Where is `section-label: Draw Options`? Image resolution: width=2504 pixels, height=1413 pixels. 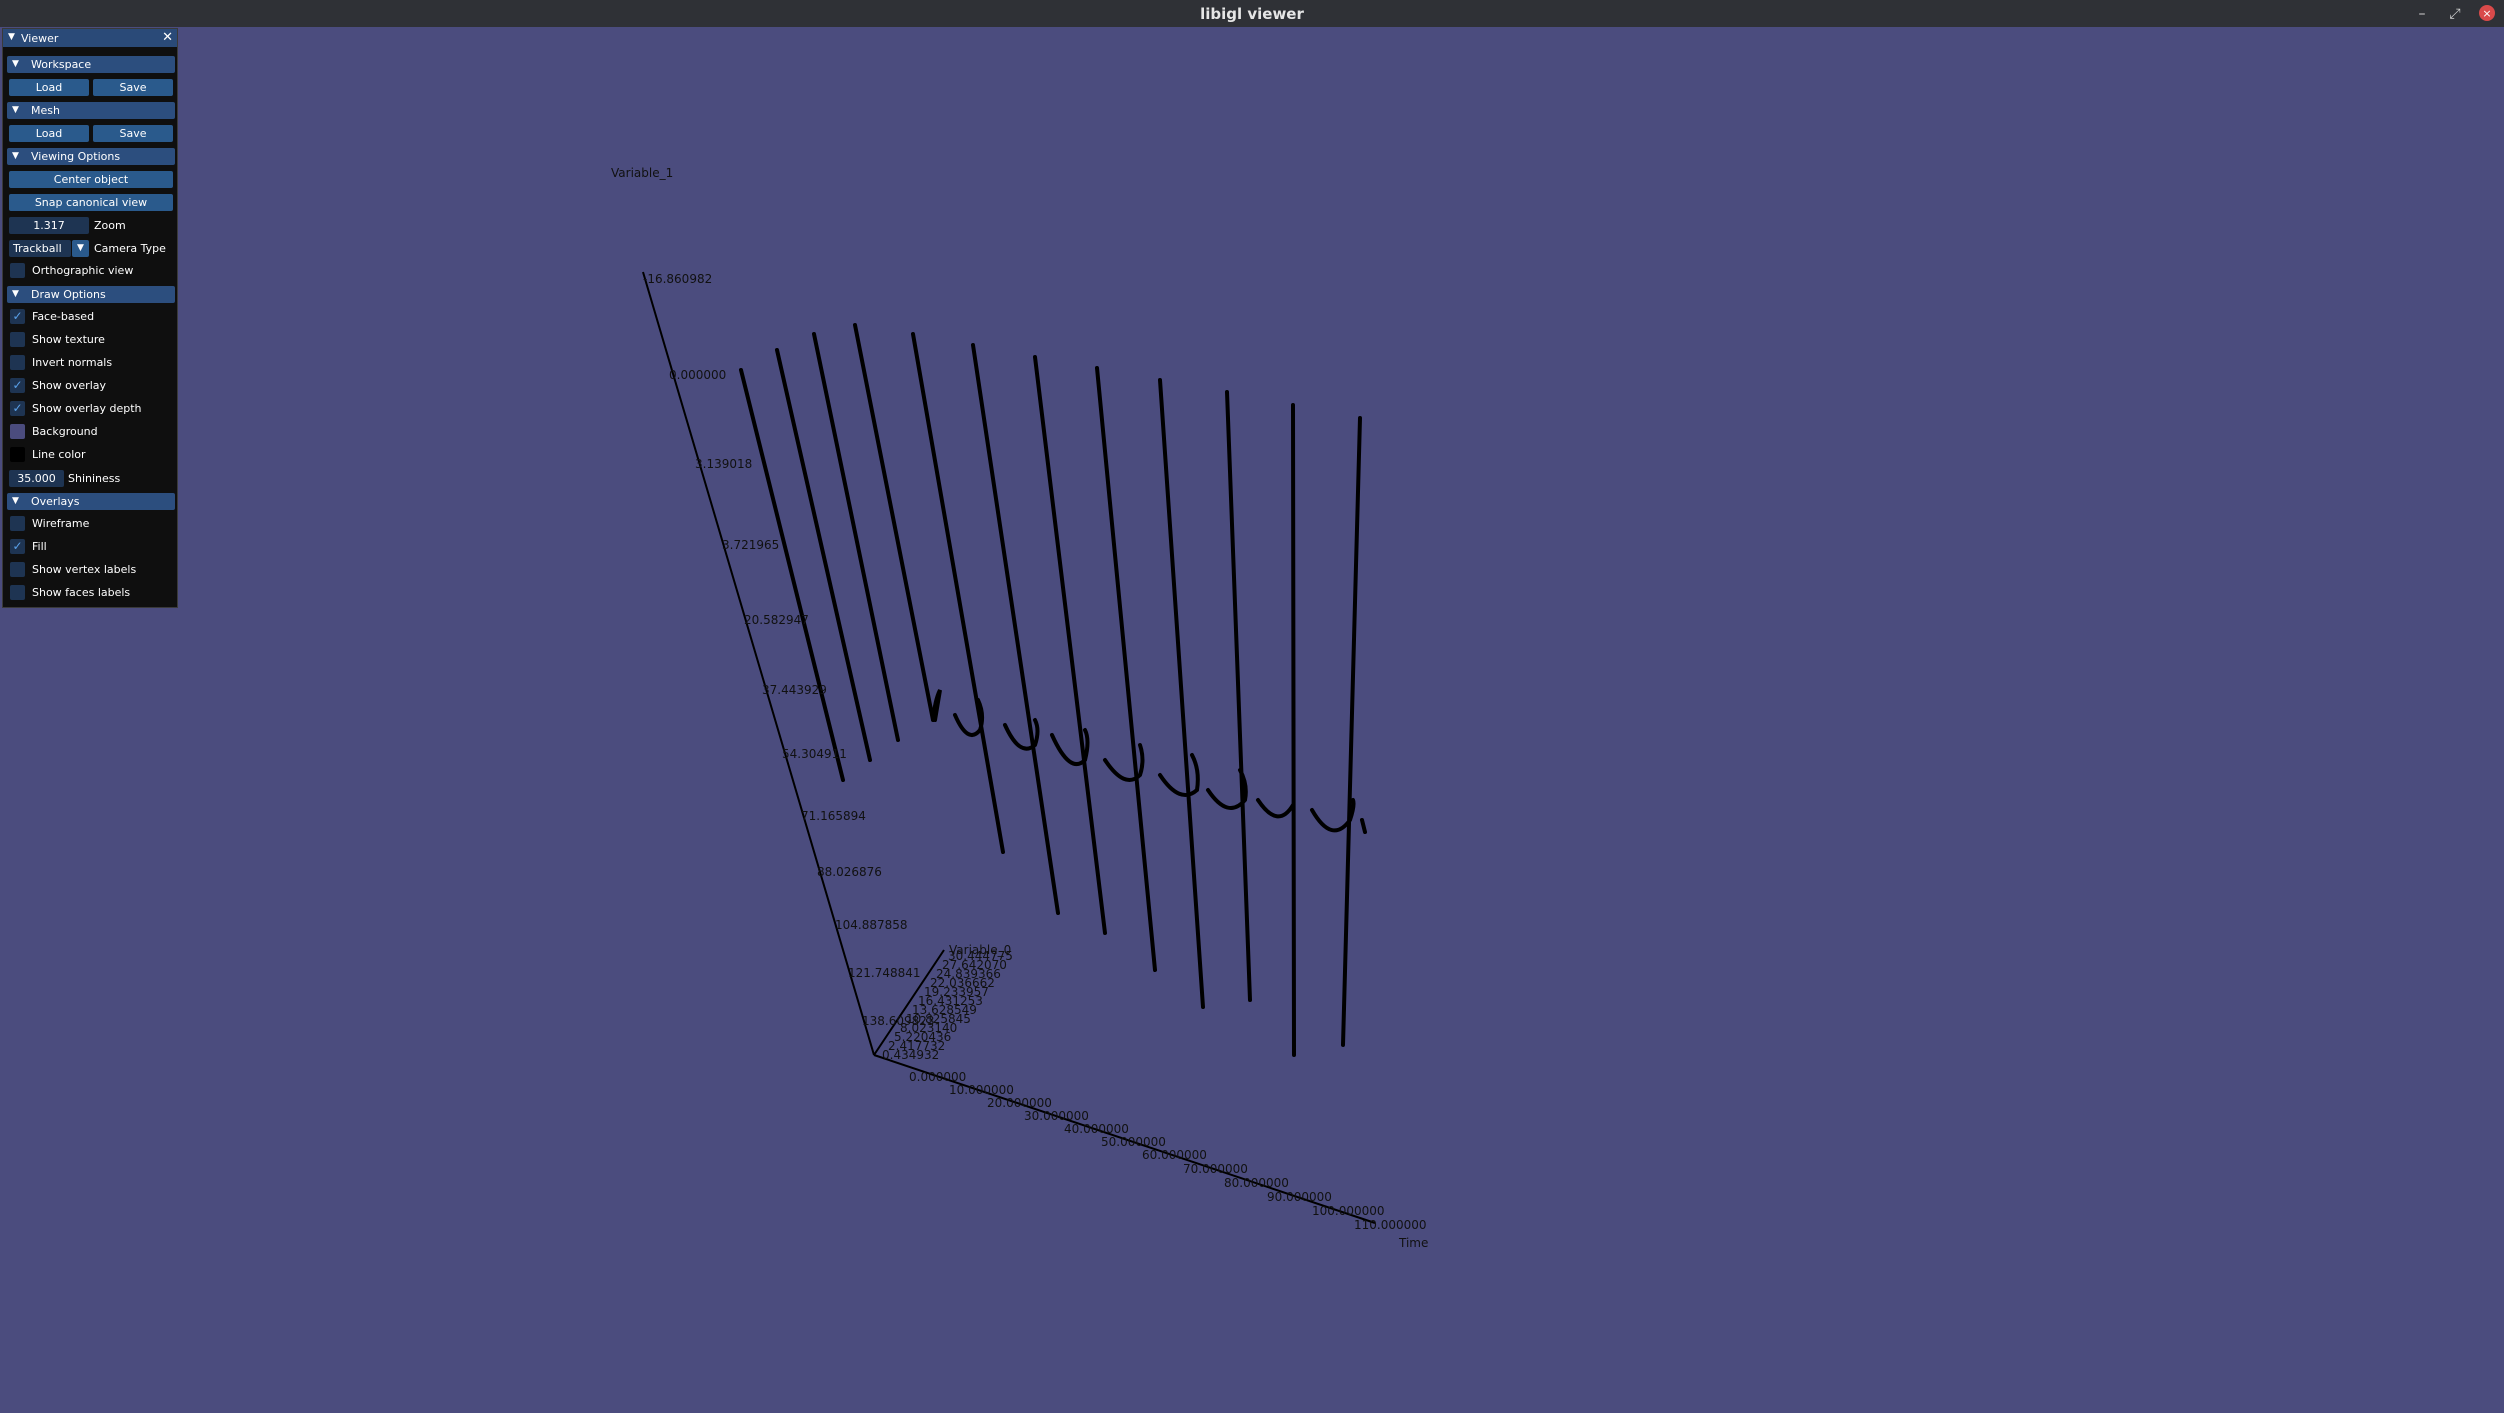
section-label: Draw Options is located at coordinates (68, 294).